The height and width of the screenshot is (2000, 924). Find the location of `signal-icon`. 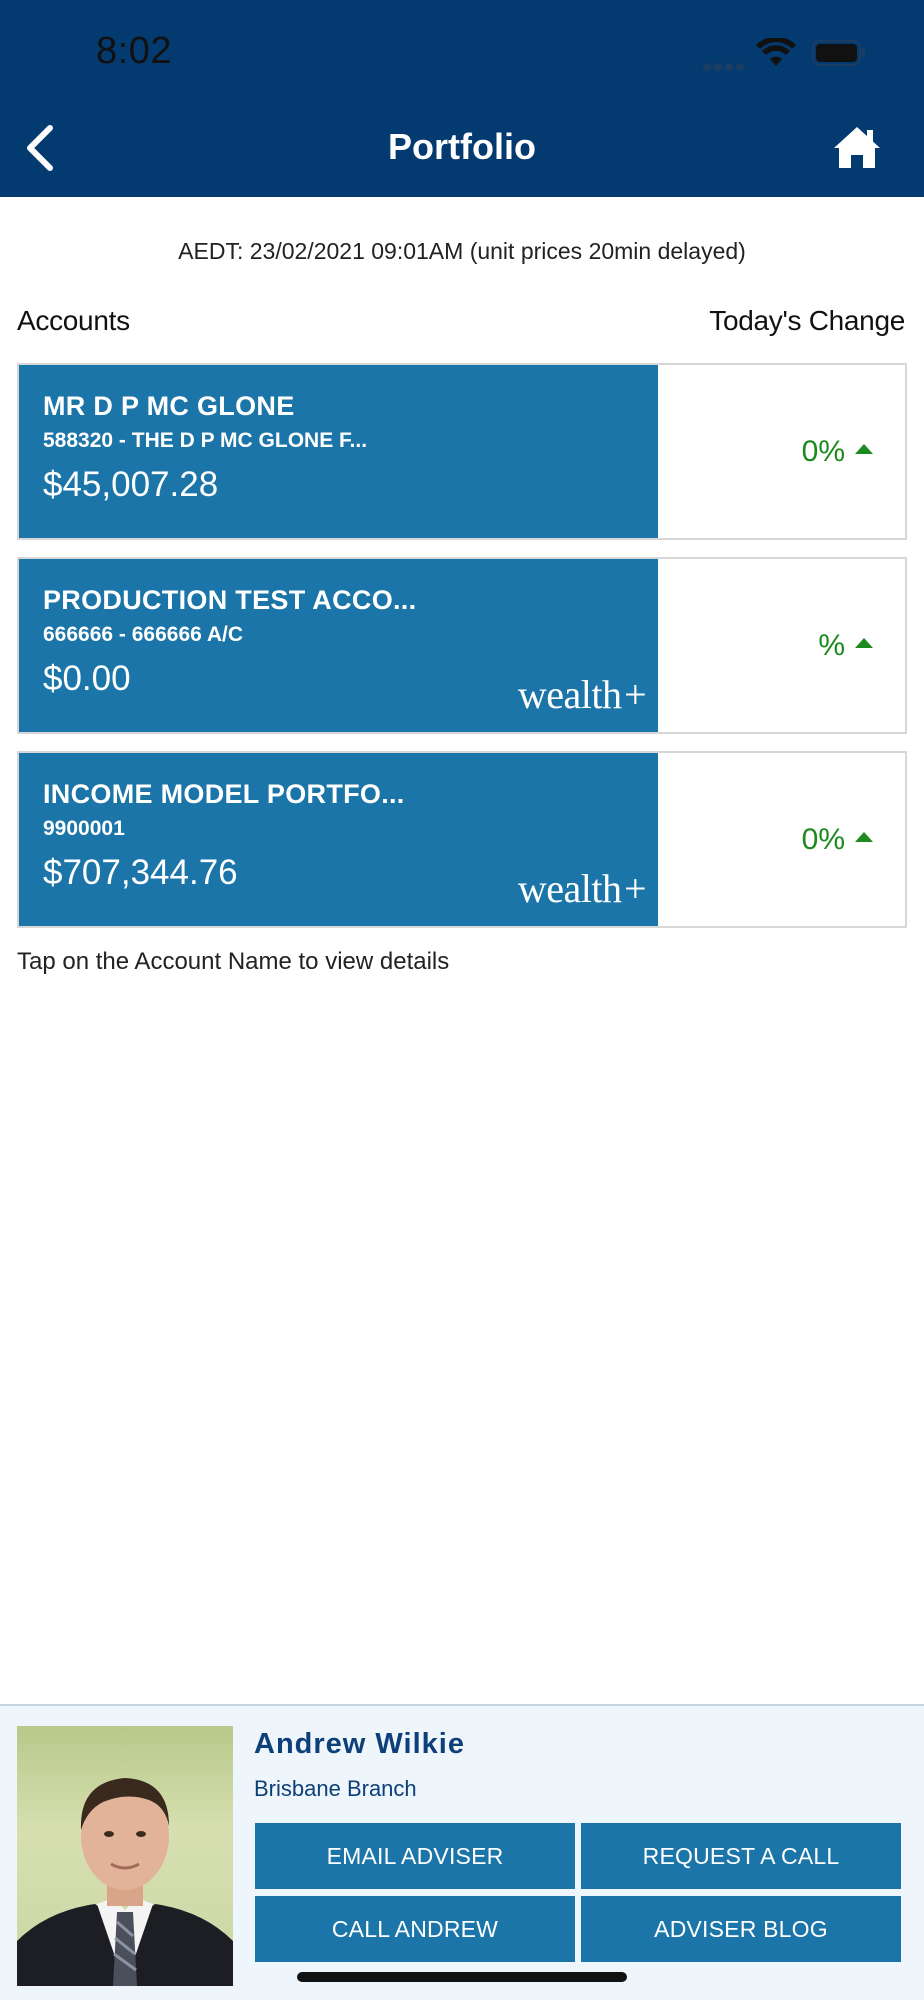

signal-icon is located at coordinates (725, 64).